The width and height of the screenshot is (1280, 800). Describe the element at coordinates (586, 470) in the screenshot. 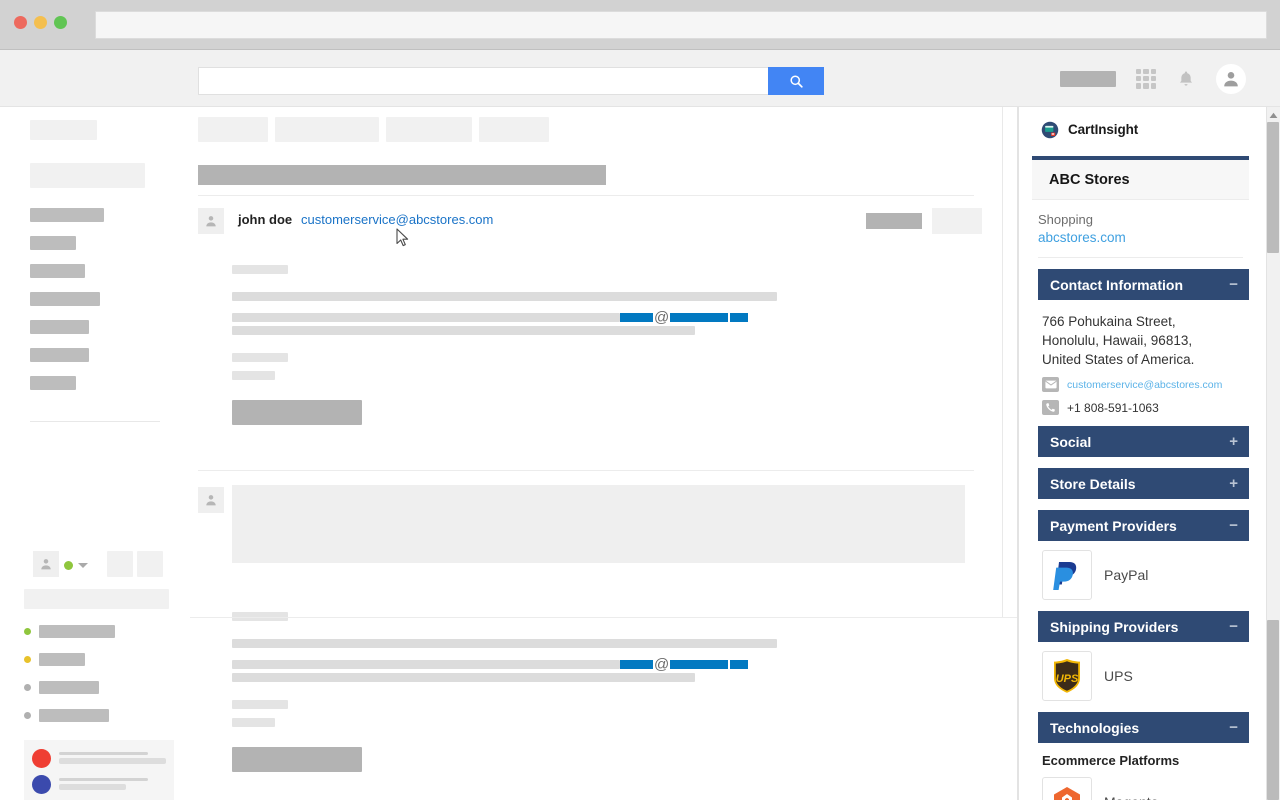

I see `message-divider` at that location.